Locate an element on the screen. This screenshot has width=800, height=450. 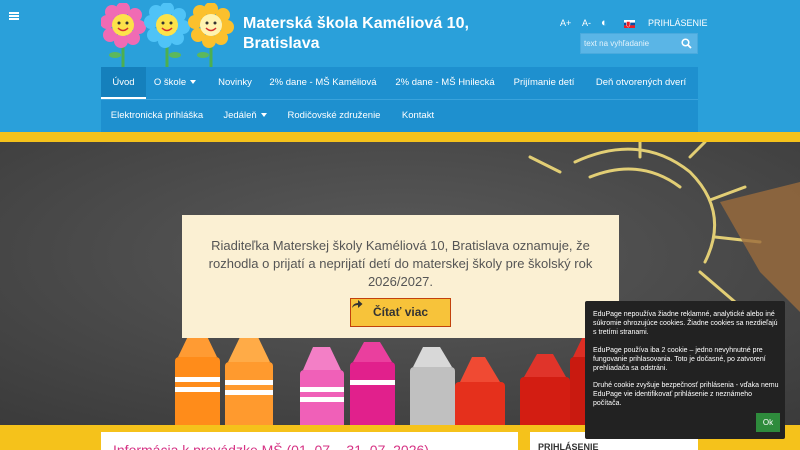
login-box-title: PRIHLÁSENIE is located at coordinates (568, 446).